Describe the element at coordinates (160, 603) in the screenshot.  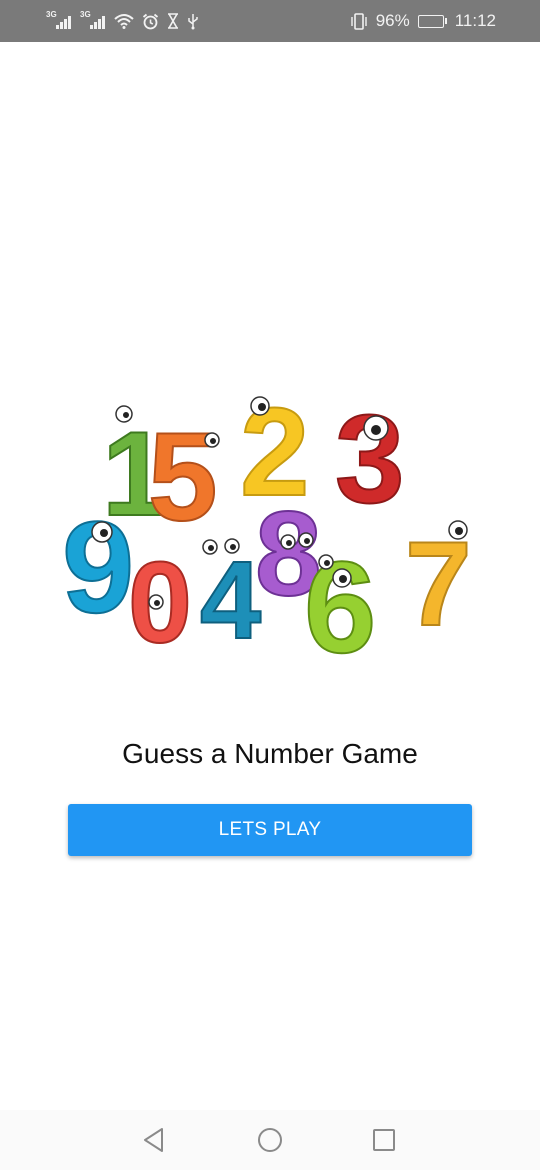
I see `digit-zero: 0` at that location.